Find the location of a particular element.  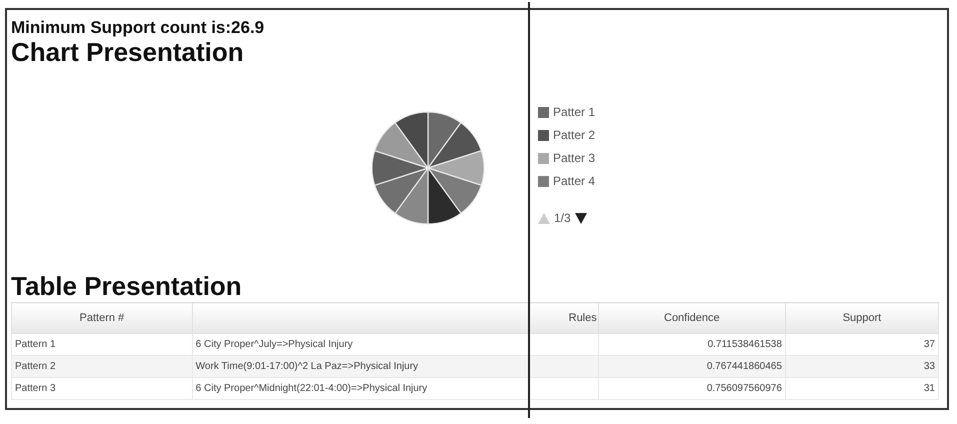

legend-label: Patter 4 is located at coordinates (574, 181).